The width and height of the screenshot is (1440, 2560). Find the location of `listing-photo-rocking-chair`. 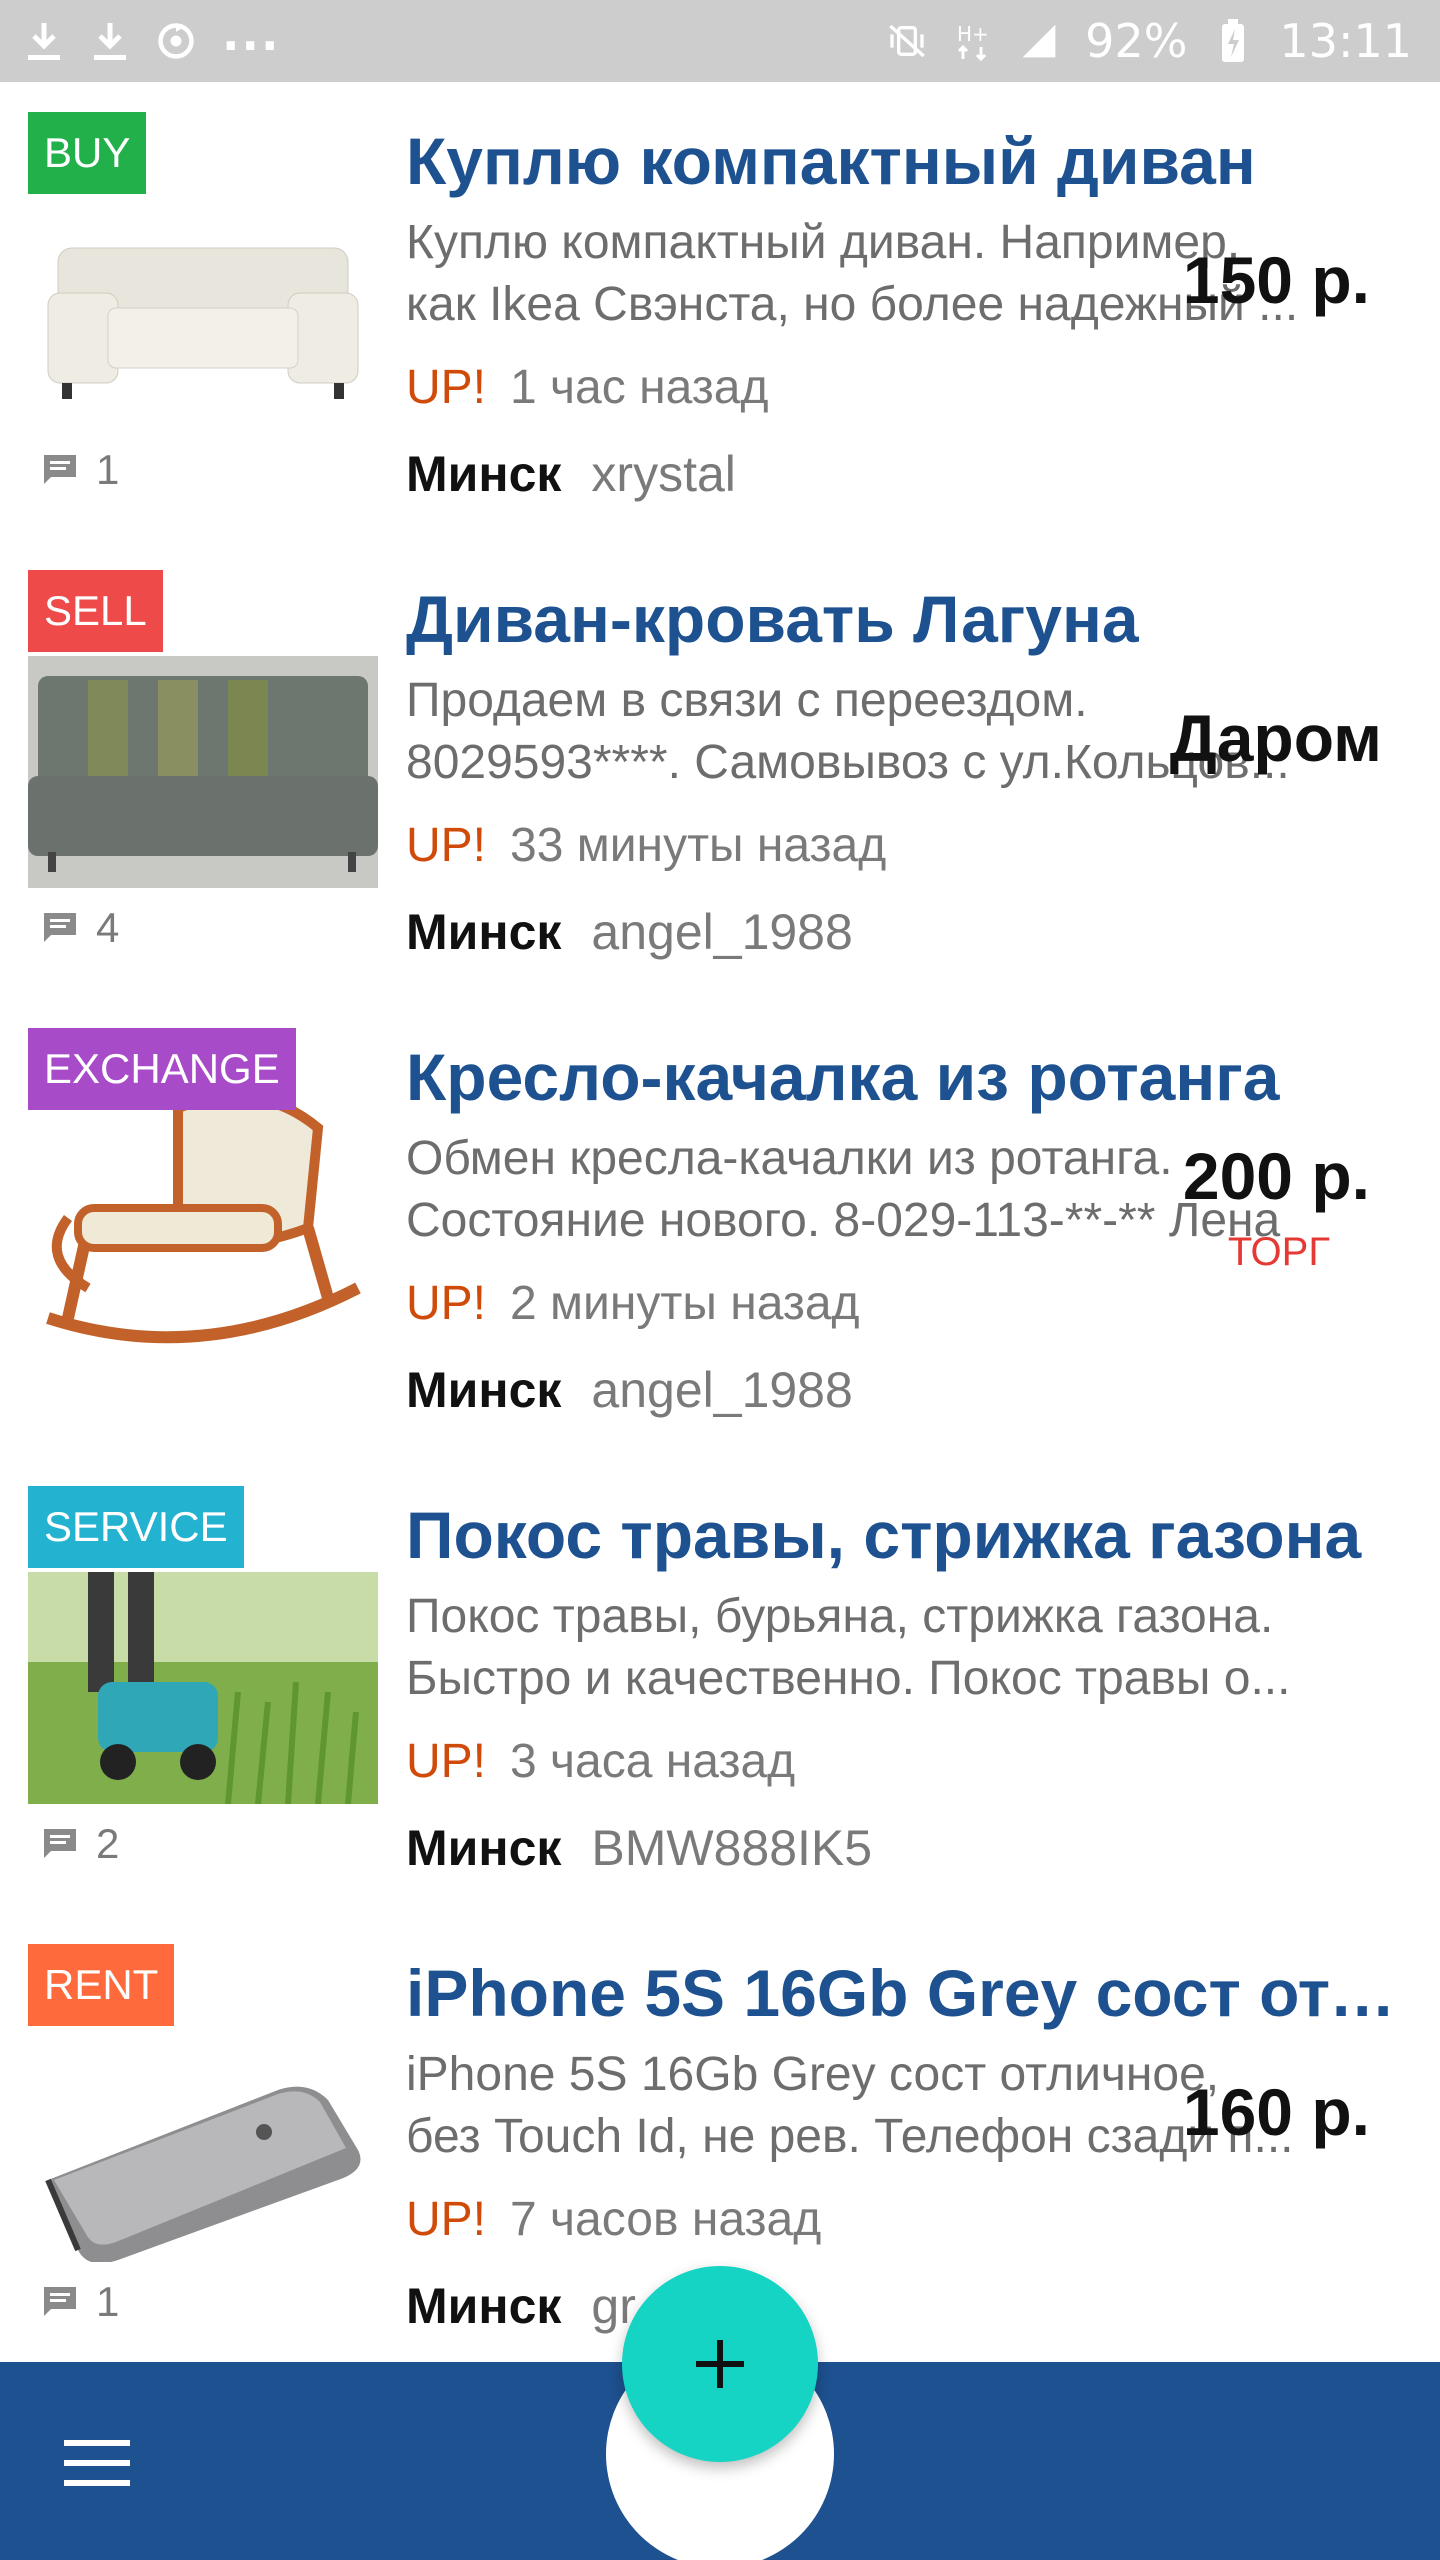

listing-photo-rocking-chair is located at coordinates (203, 1213).